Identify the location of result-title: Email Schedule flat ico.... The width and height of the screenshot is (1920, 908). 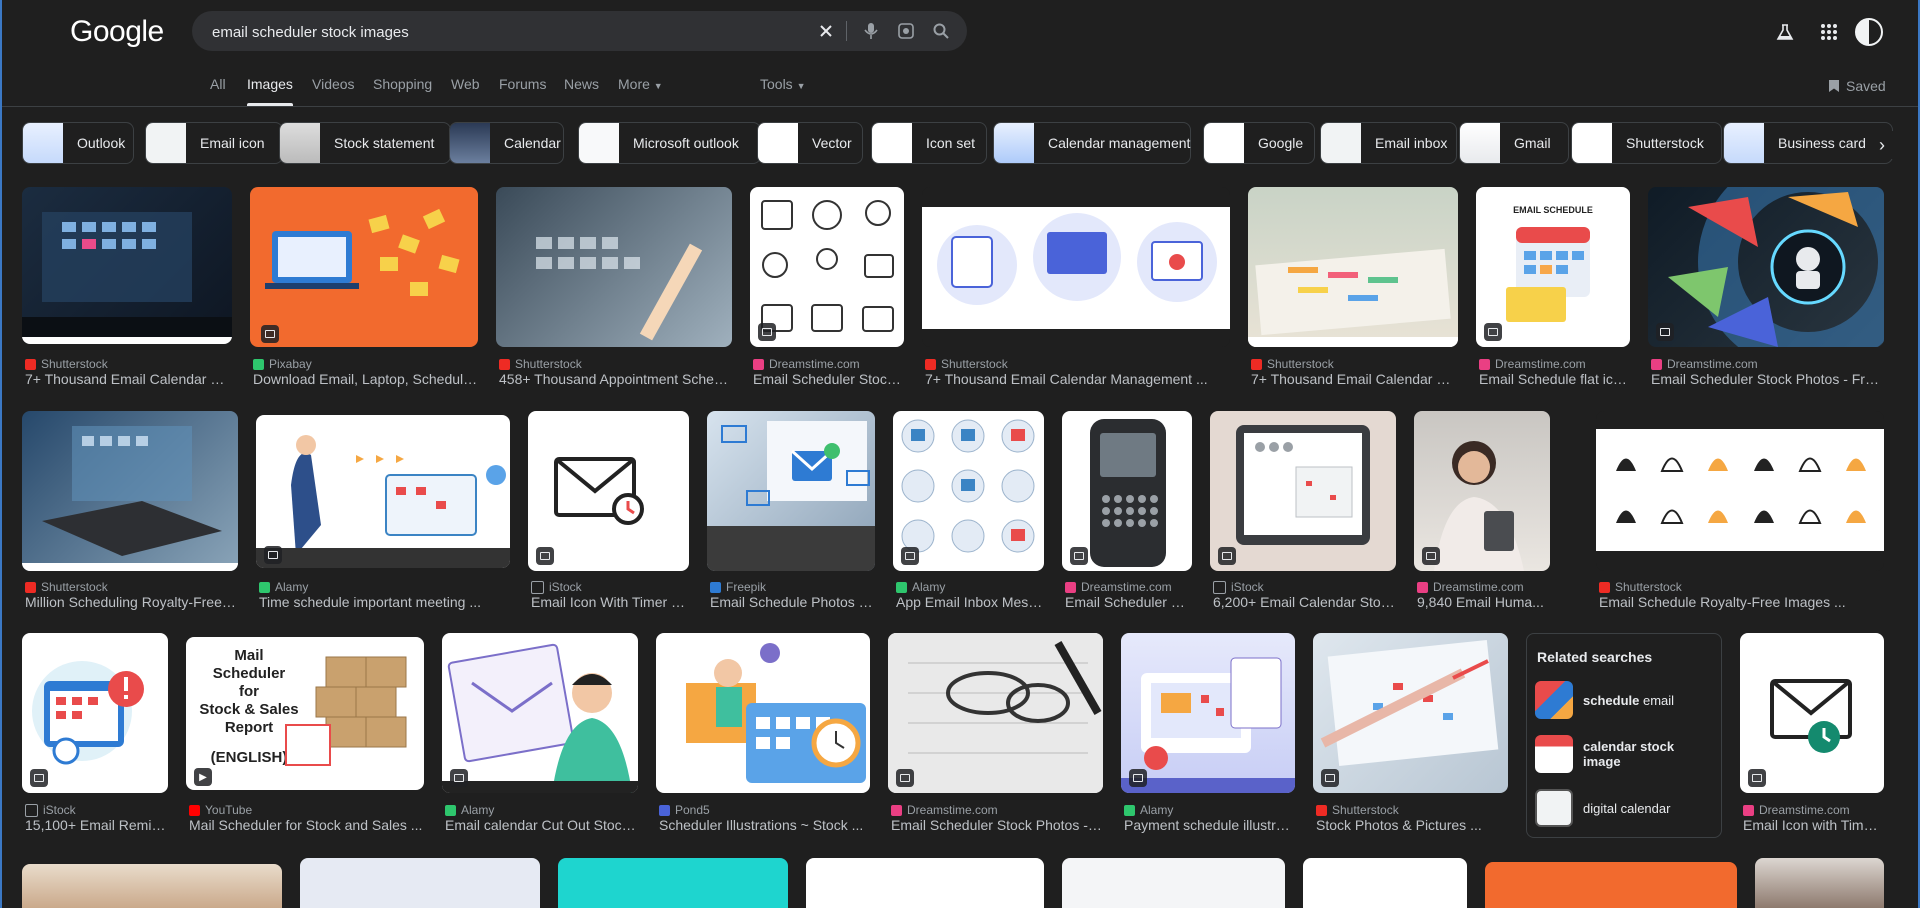
(1554, 379).